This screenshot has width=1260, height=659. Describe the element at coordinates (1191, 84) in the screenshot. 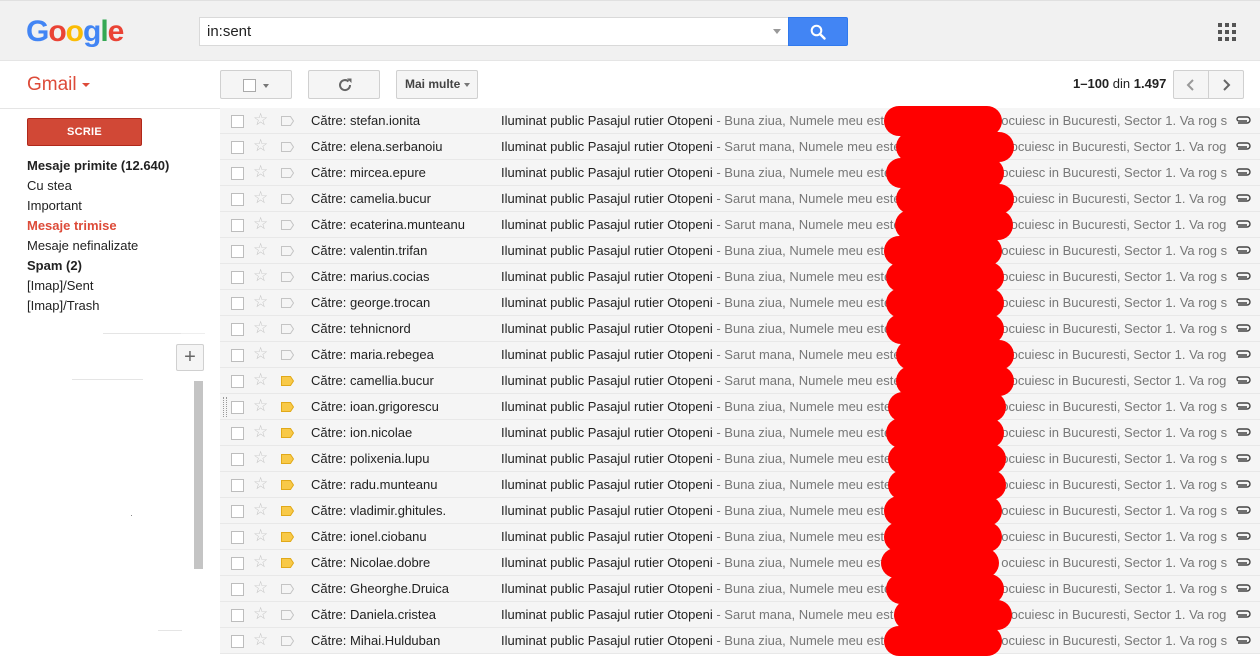

I see `newer-button` at that location.